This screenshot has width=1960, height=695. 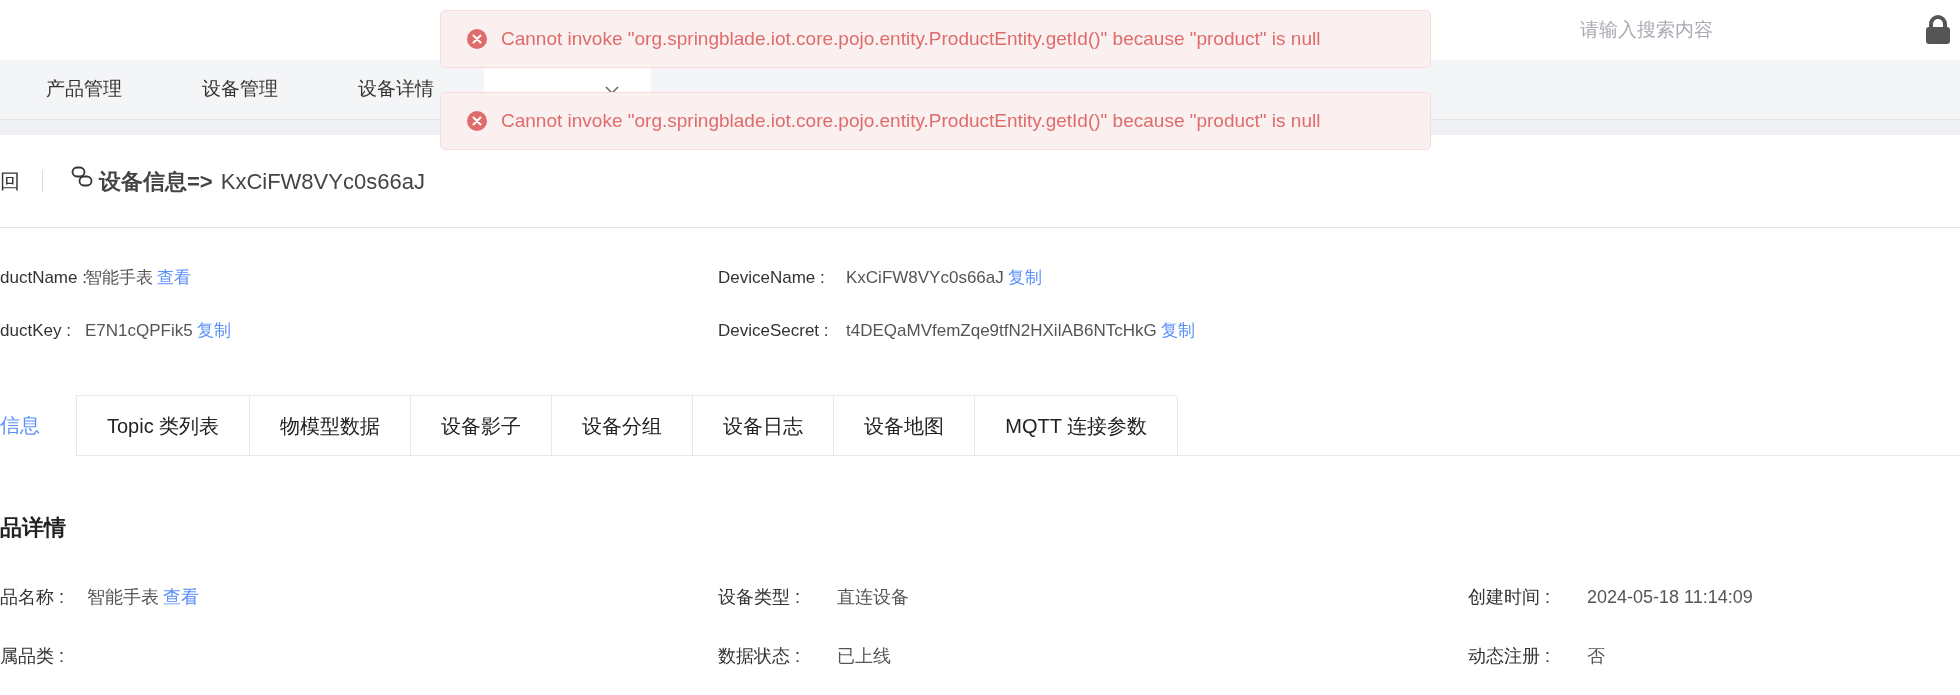 What do you see at coordinates (864, 656) in the screenshot?
I see `field-value: 已上线` at bounding box center [864, 656].